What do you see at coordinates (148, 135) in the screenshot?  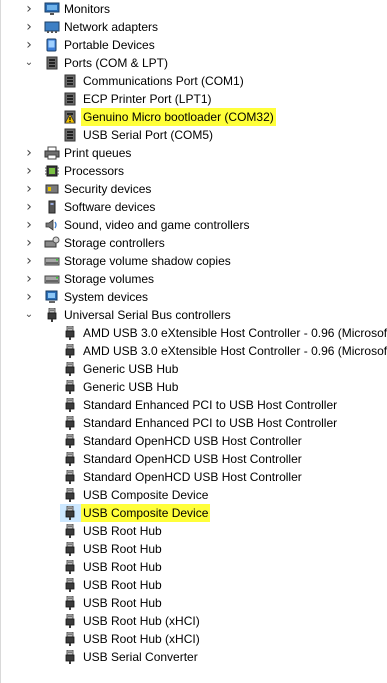 I see `tree-item-label: USB Serial Port (COM5)` at bounding box center [148, 135].